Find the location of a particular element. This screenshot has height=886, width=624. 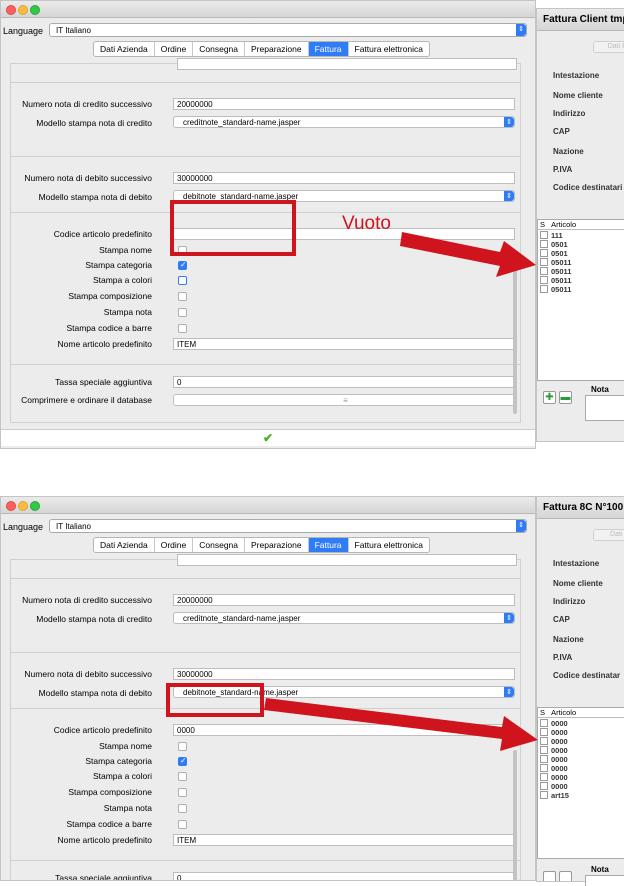

nation-label: Nazione is located at coordinates (568, 151).